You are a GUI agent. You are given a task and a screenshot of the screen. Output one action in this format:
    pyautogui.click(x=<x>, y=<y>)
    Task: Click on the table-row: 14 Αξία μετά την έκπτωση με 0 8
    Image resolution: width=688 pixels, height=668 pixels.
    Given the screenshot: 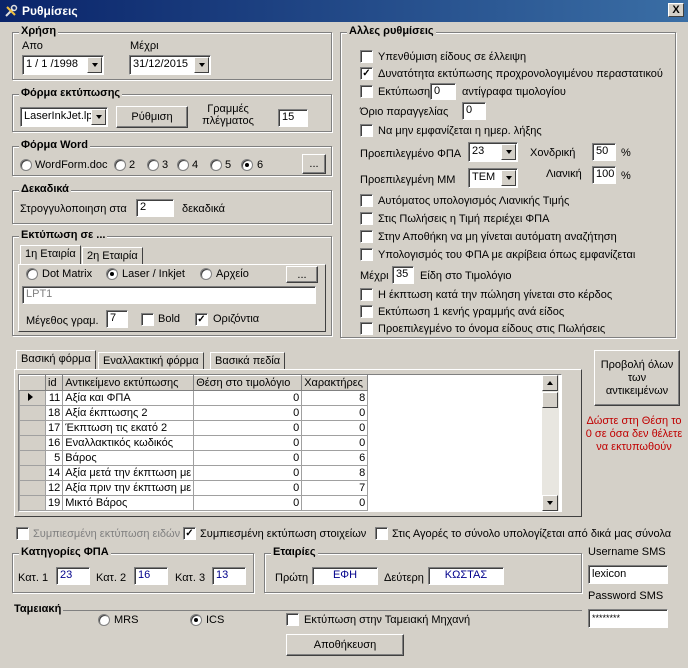 What is the action you would take?
    pyautogui.click(x=194, y=473)
    